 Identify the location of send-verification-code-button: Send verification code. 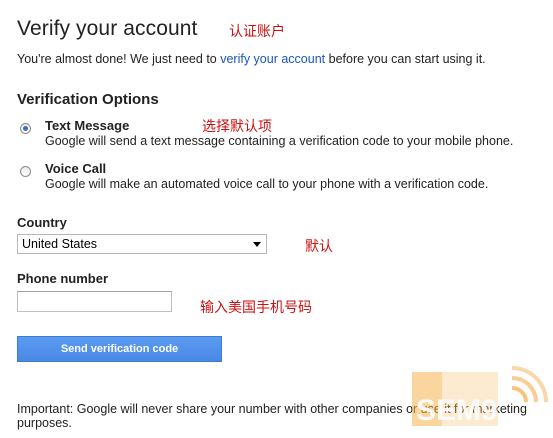
(119, 349).